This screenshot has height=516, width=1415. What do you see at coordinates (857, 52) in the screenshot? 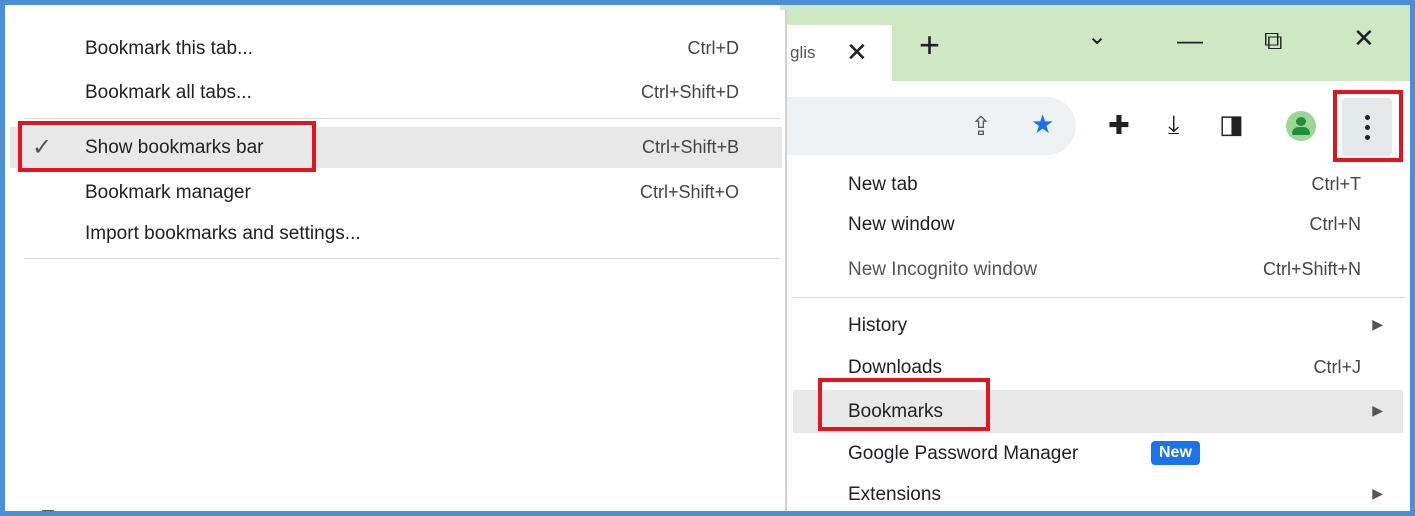
I see `tab-close-icon: ✕` at bounding box center [857, 52].